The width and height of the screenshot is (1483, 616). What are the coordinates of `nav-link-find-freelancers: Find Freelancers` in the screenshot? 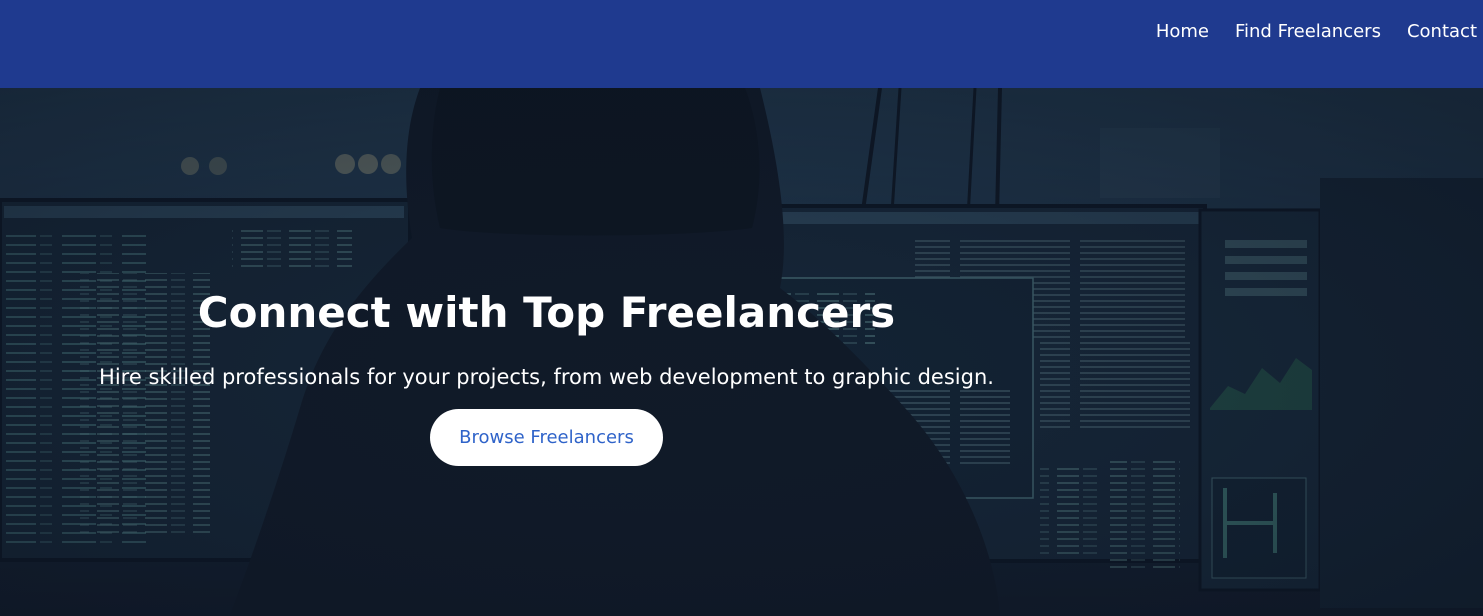 It's located at (1308, 32).